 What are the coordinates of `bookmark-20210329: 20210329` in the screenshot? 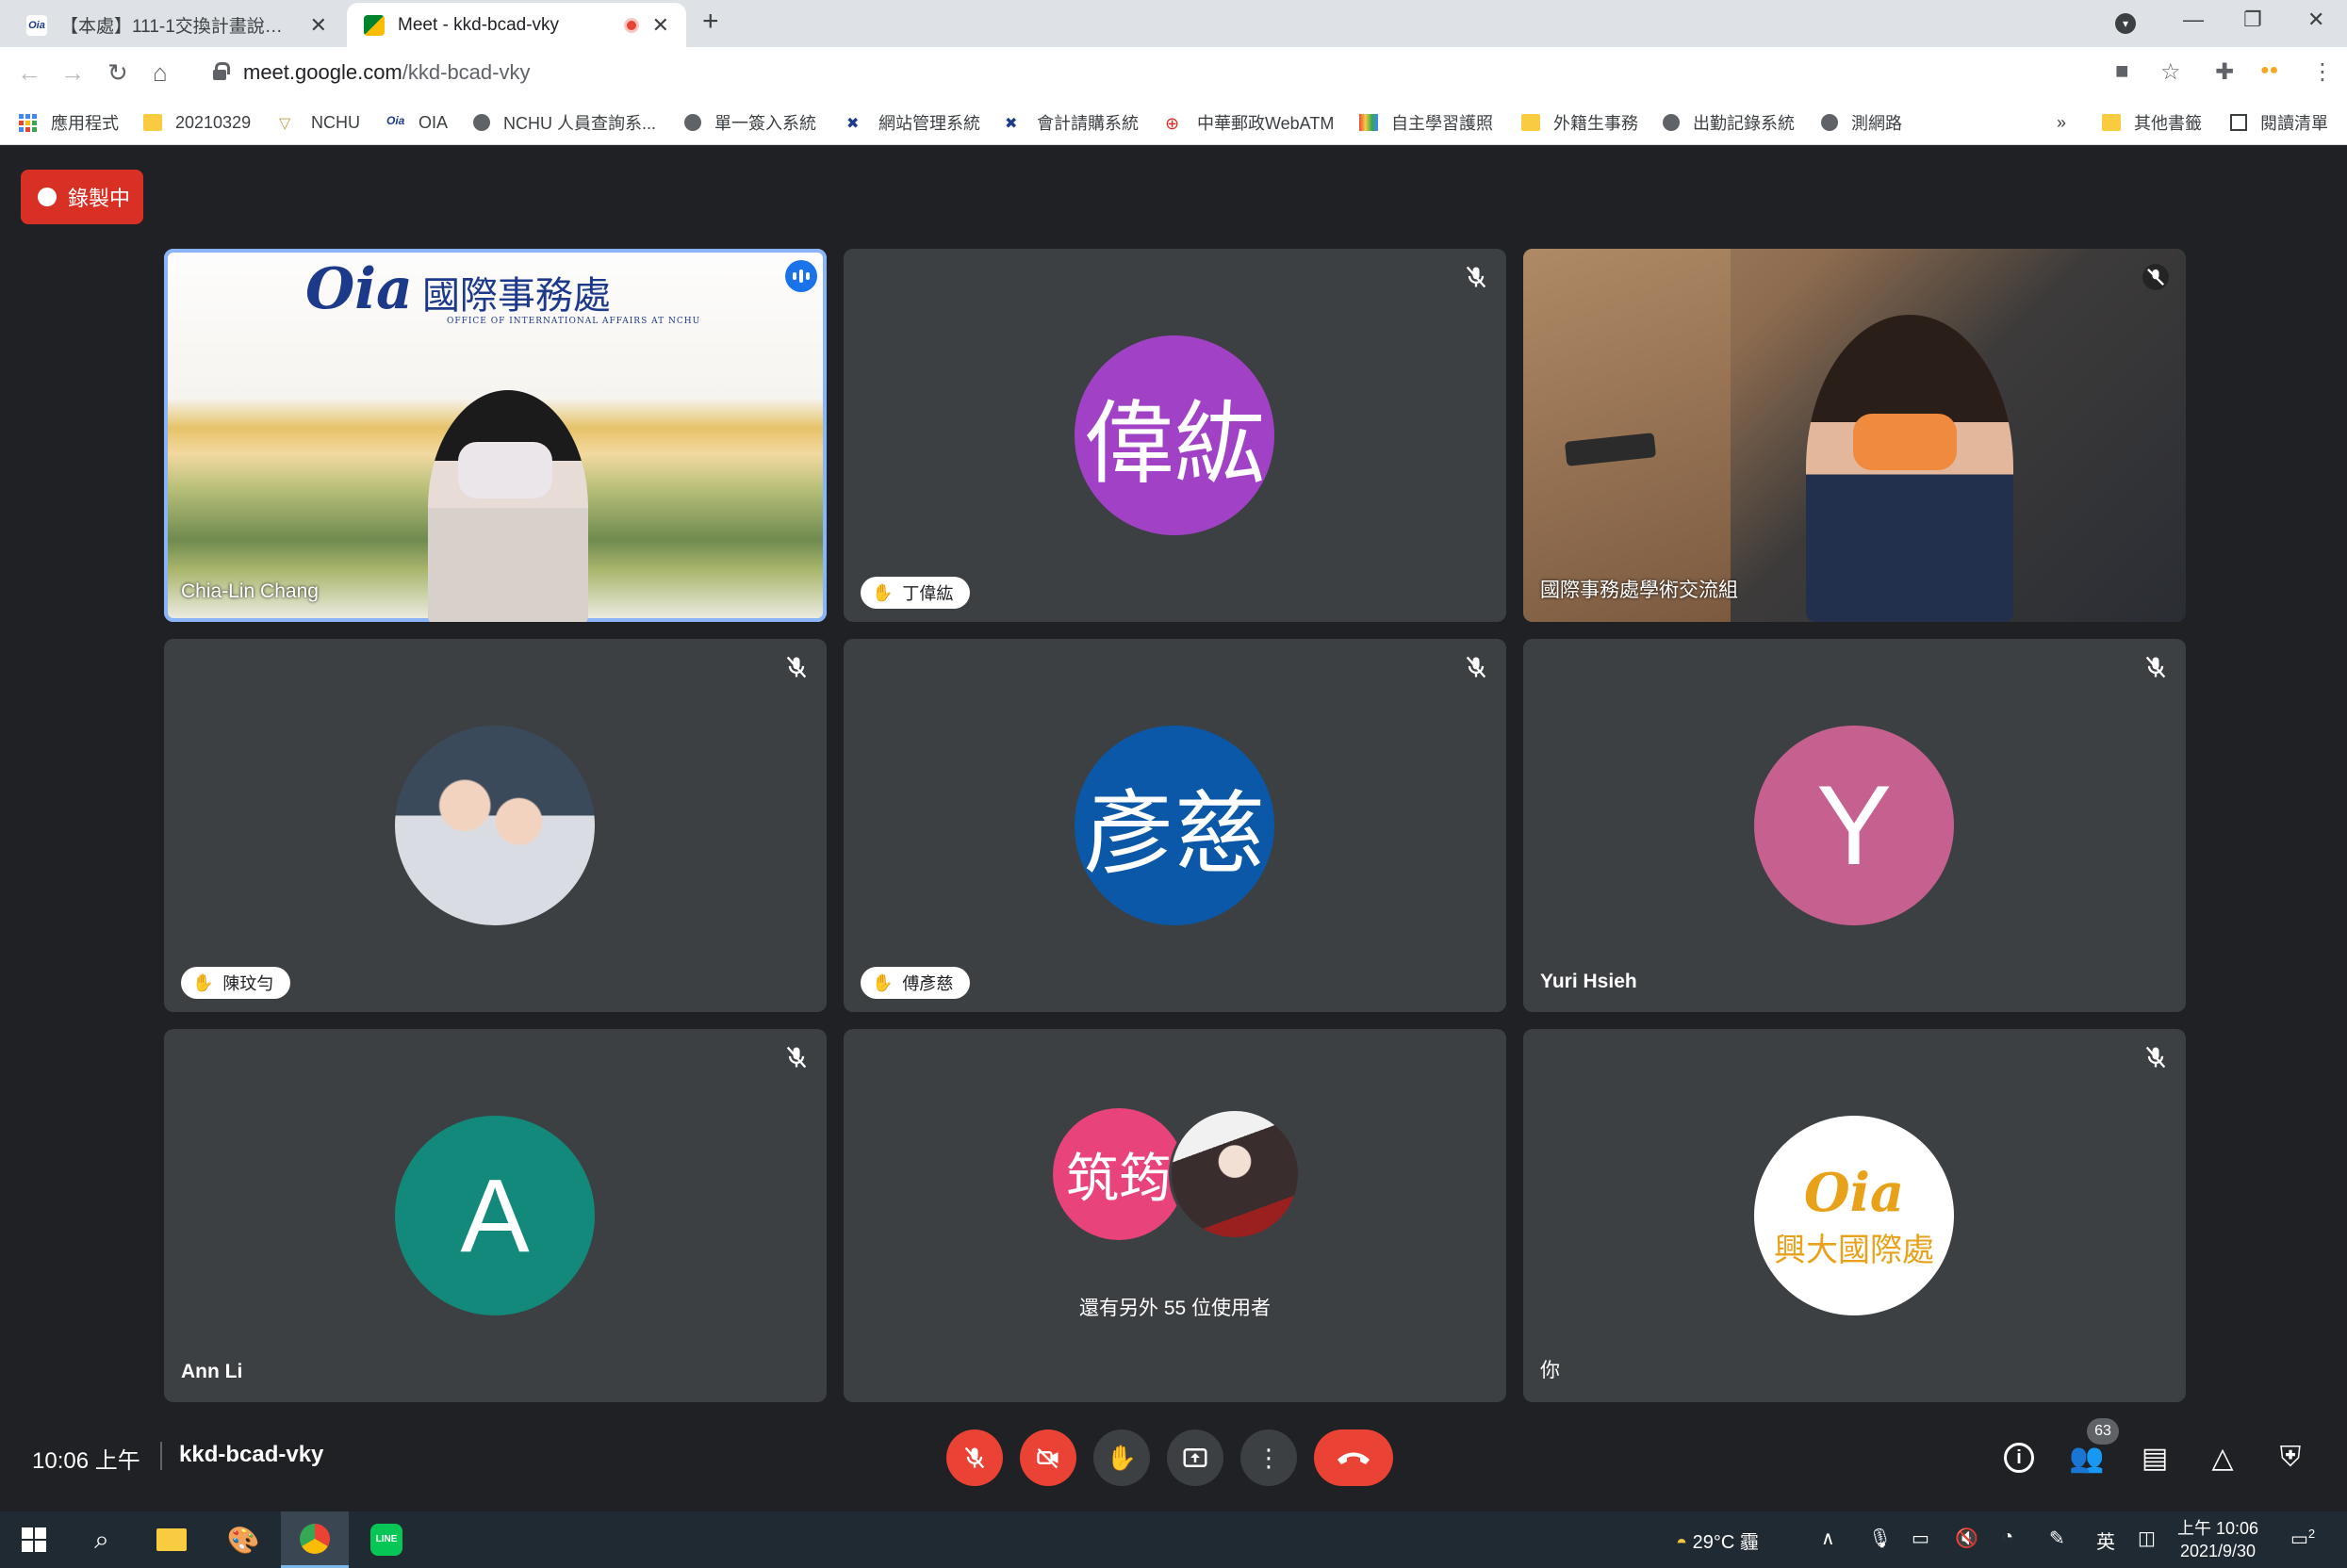 It's located at (197, 122).